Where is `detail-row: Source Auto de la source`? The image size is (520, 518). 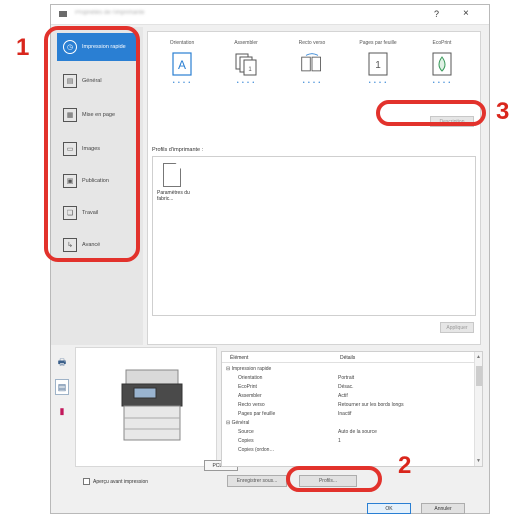 detail-row: Source Auto de la source is located at coordinates (307, 432).